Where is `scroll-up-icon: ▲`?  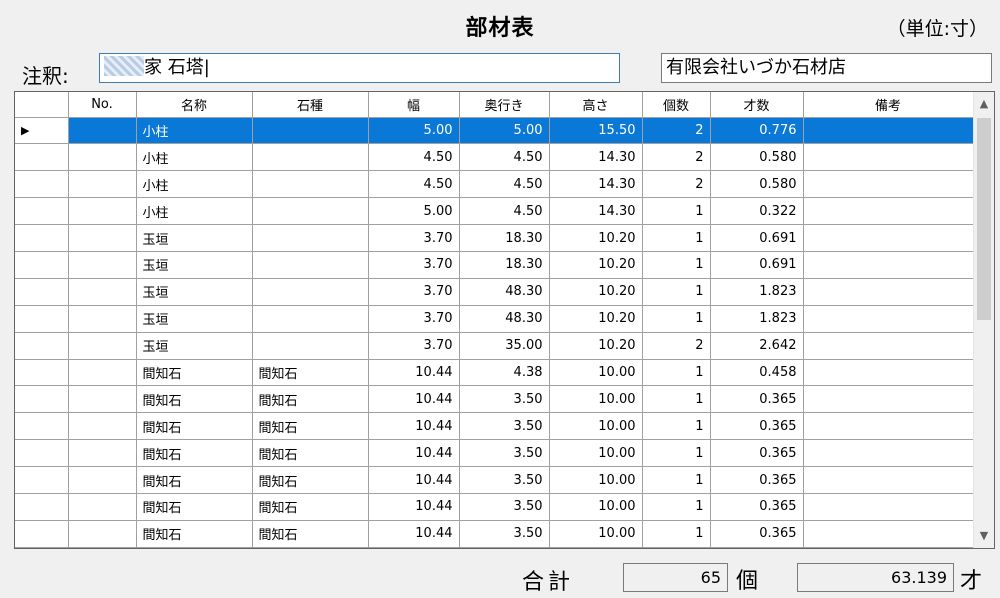
scroll-up-icon: ▲ is located at coordinates (984, 104).